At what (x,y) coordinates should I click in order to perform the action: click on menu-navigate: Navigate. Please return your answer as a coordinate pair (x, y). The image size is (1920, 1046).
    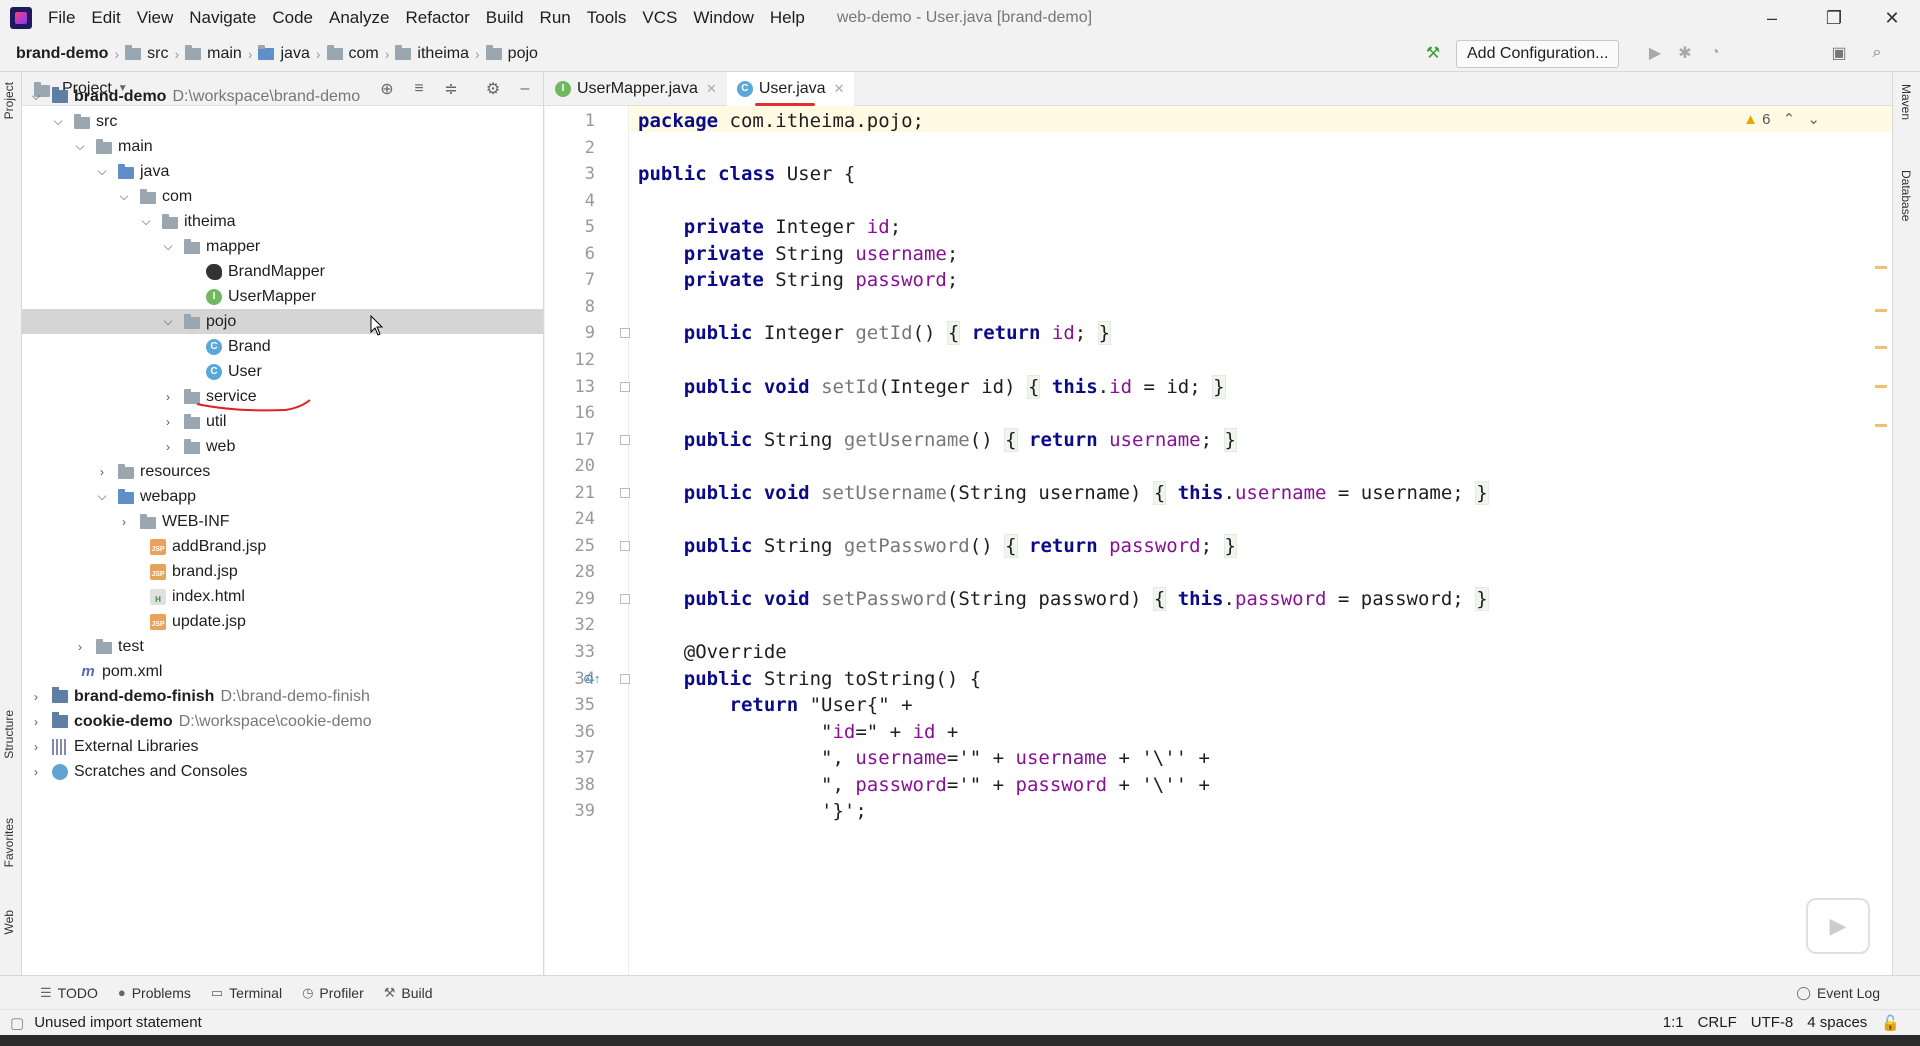
    Looking at the image, I should click on (222, 18).